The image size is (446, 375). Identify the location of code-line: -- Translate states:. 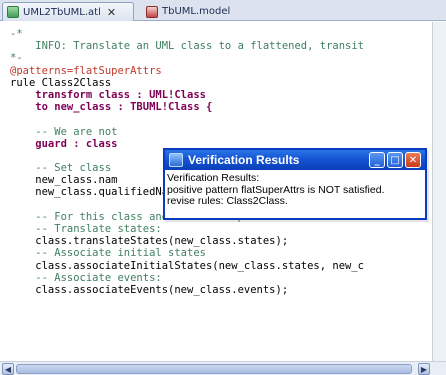
(86, 229).